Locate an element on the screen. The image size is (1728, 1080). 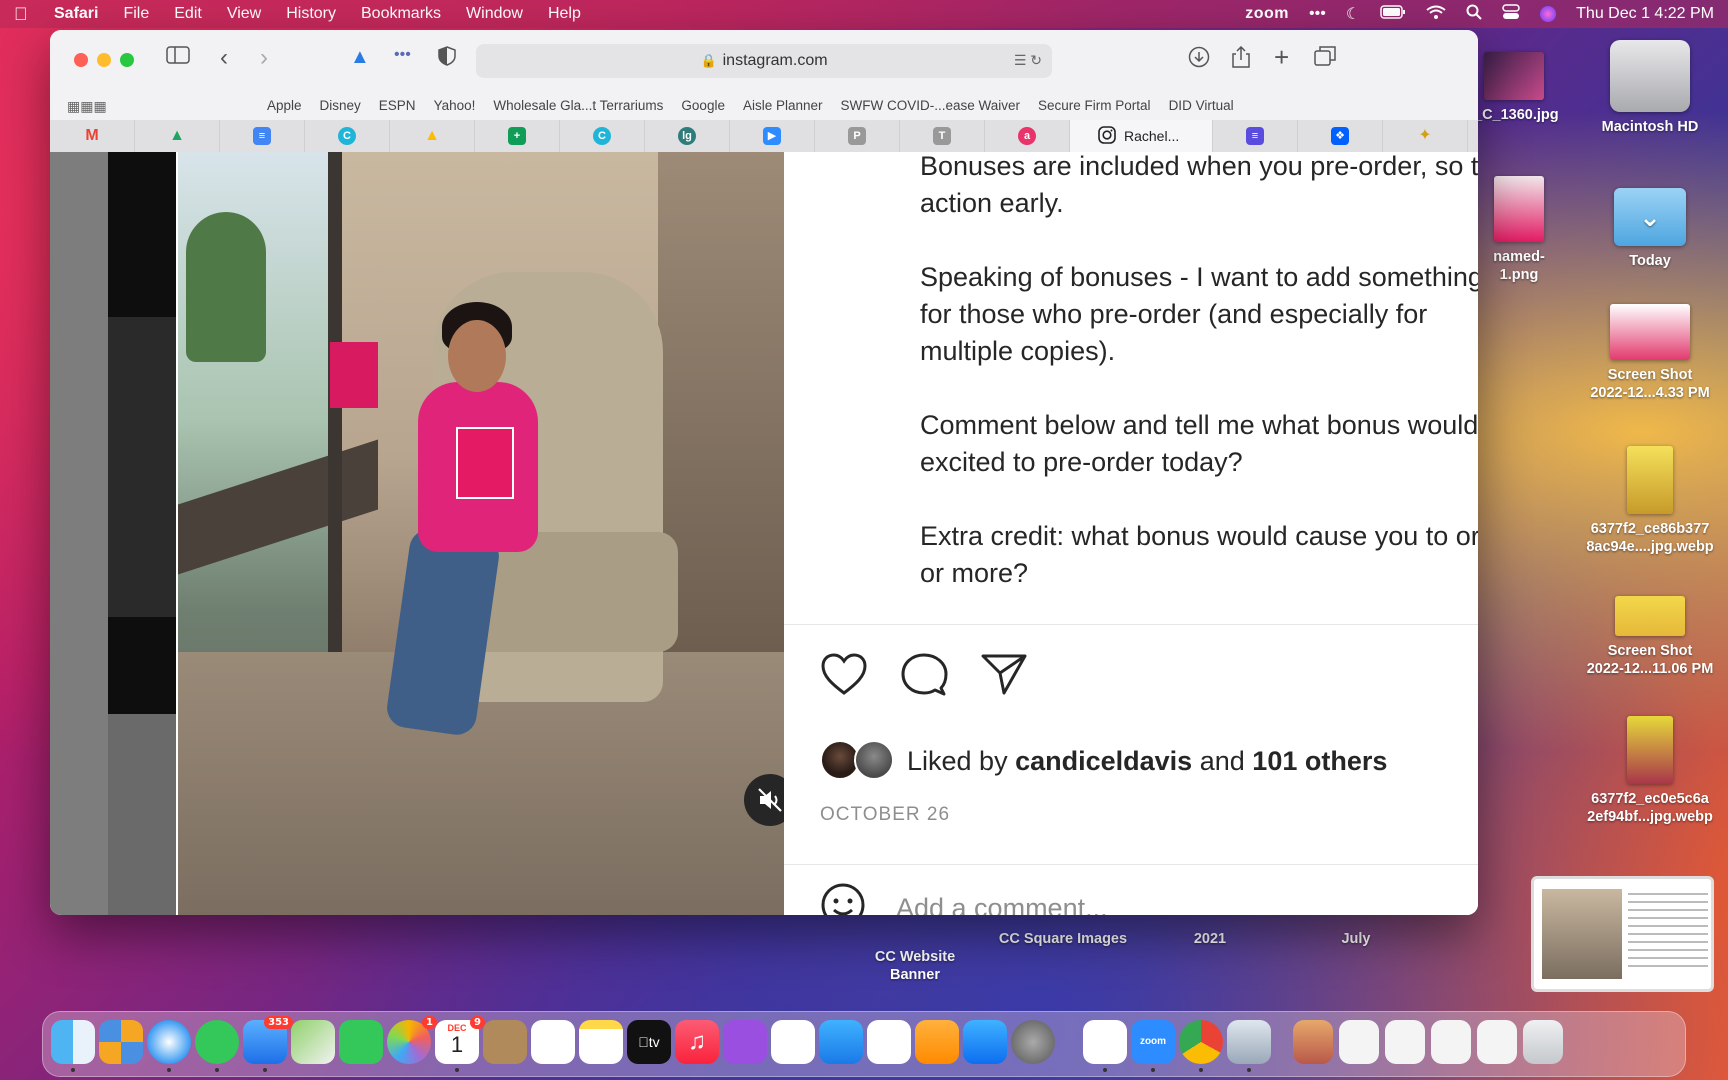
close-window-button is located at coordinates (81, 60).